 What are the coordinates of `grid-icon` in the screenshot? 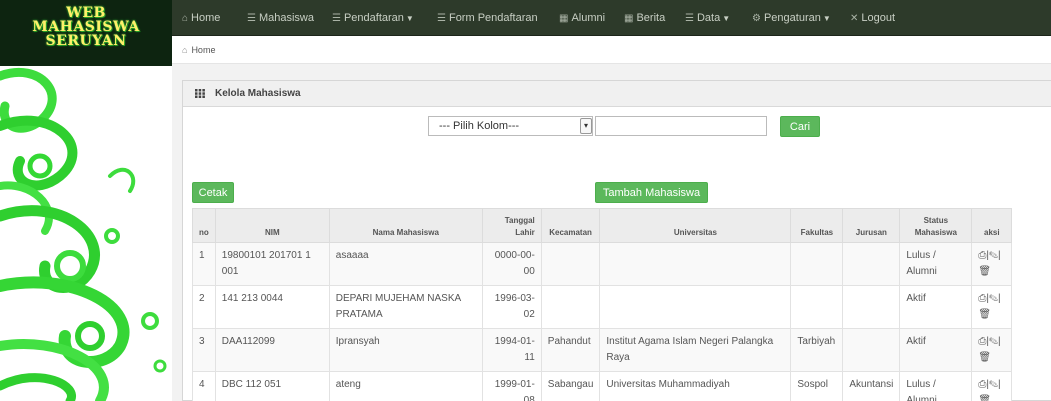 It's located at (200, 93).